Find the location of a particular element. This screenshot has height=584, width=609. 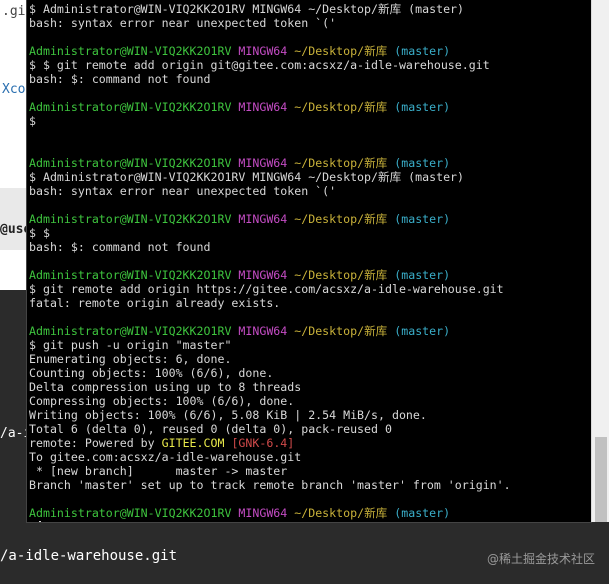

terminal-line: Delta compression using up to 8 threads is located at coordinates (165, 387).